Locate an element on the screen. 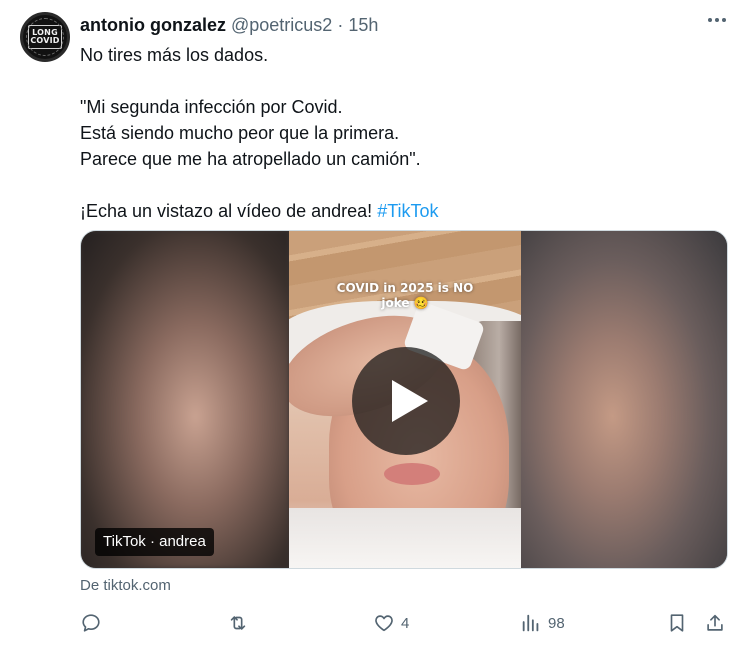  views-button: 98 is located at coordinates (542, 623).